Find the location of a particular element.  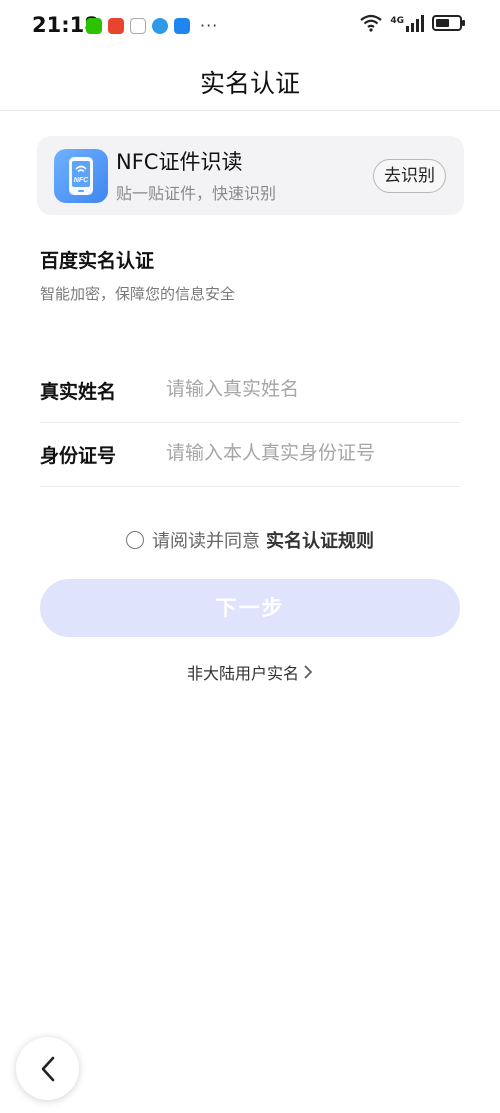

chevron-left-icon is located at coordinates (47, 1068).